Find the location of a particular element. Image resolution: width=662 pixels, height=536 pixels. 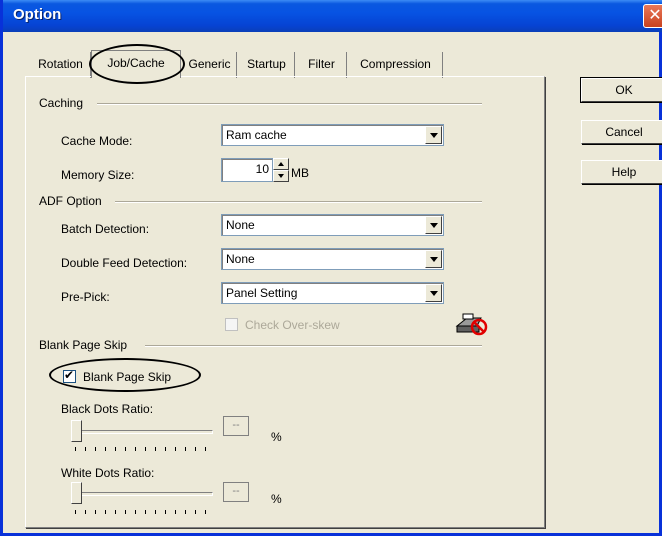

tab-filter-label: Filter is located at coordinates (321, 64).